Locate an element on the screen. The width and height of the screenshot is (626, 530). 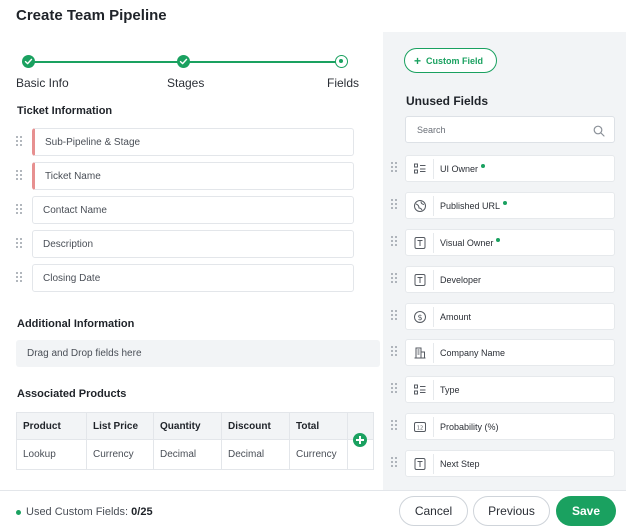
number-icon: 12 is located at coordinates (420, 427).